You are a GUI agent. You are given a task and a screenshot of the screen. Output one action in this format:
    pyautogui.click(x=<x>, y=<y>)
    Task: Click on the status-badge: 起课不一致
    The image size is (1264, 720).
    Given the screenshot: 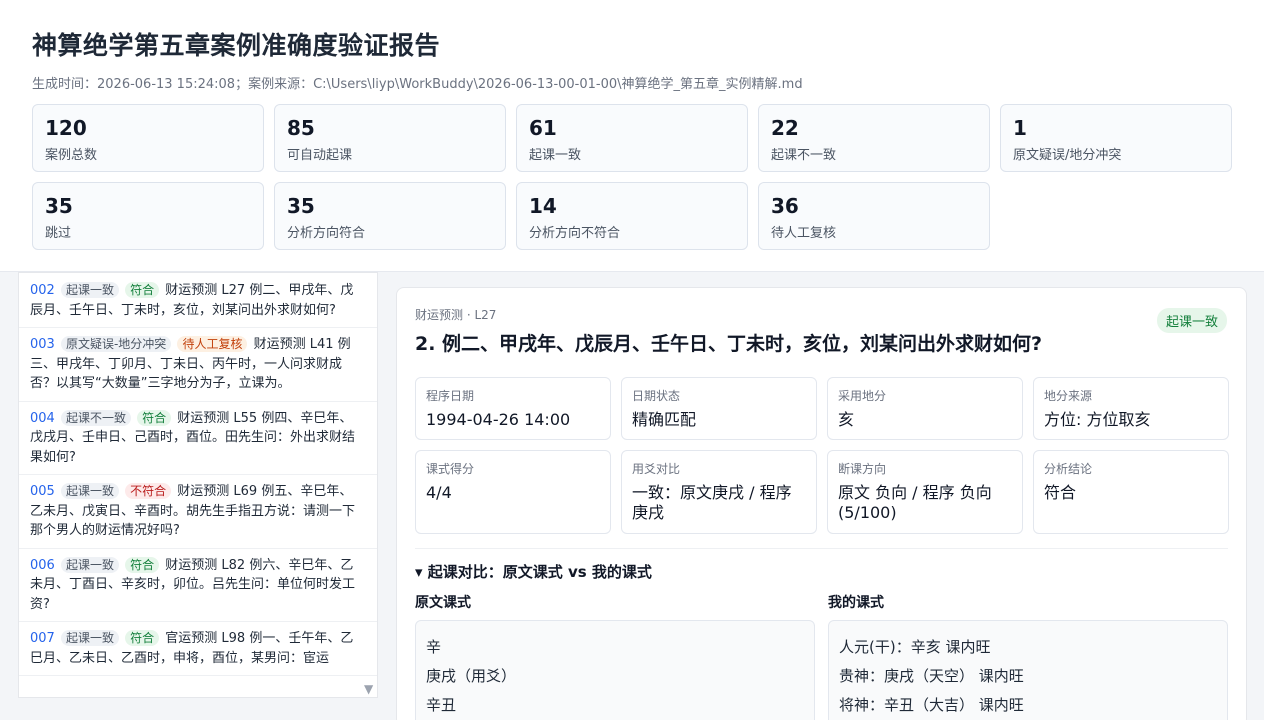 What is the action you would take?
    pyautogui.click(x=95, y=417)
    